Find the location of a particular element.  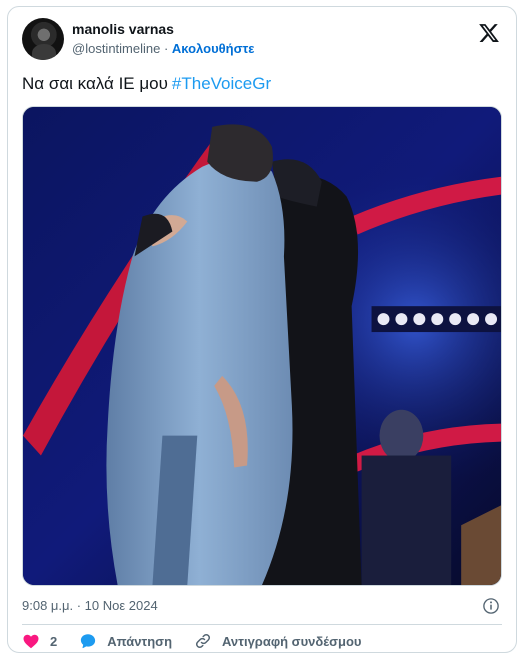

follow-button: Ακολουθήστε is located at coordinates (213, 48).